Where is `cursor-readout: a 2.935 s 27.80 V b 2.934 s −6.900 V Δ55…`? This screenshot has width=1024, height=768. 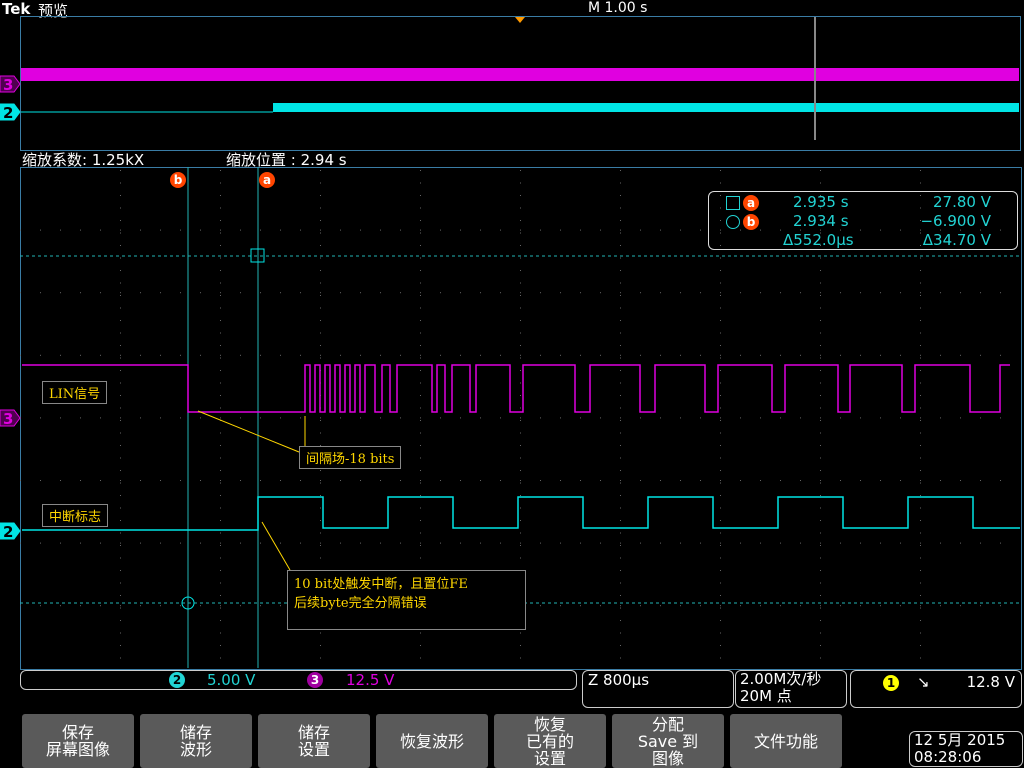 cursor-readout: a 2.935 s 27.80 V b 2.934 s −6.900 V Δ55… is located at coordinates (863, 220).